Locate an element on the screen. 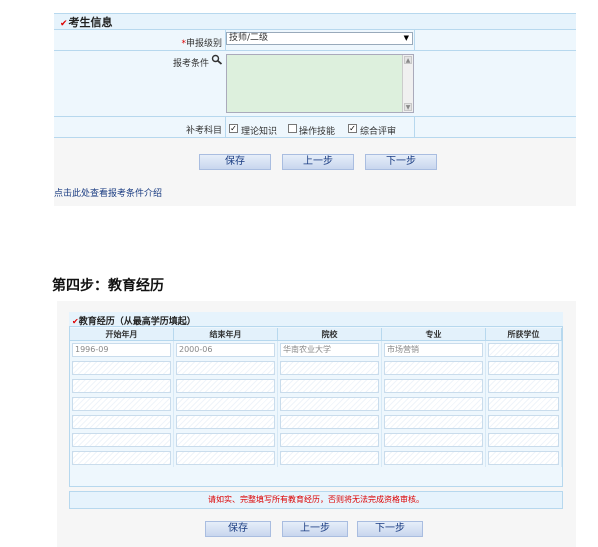 The width and height of the screenshot is (598, 547). checkbox-theory: ✓ is located at coordinates (233, 128).